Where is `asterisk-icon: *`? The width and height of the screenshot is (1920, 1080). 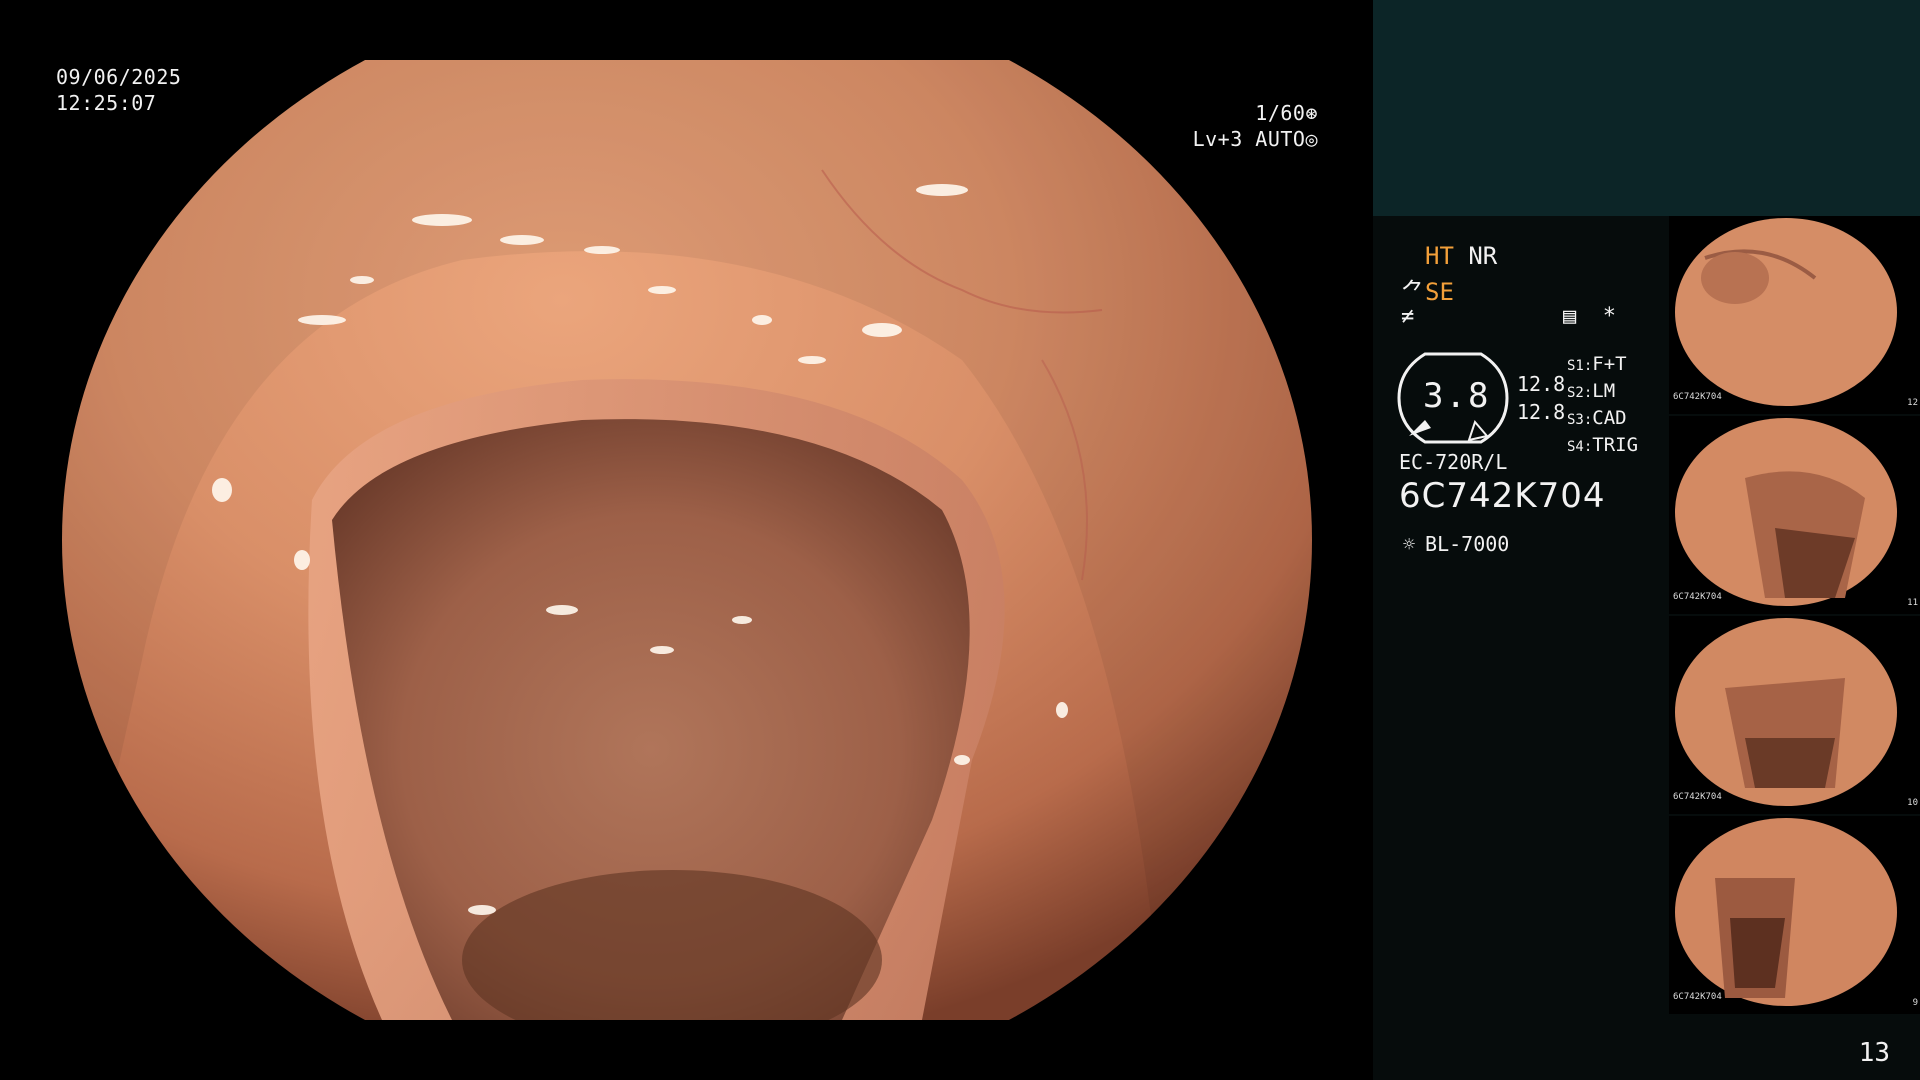
asterisk-icon: * is located at coordinates (1602, 316).